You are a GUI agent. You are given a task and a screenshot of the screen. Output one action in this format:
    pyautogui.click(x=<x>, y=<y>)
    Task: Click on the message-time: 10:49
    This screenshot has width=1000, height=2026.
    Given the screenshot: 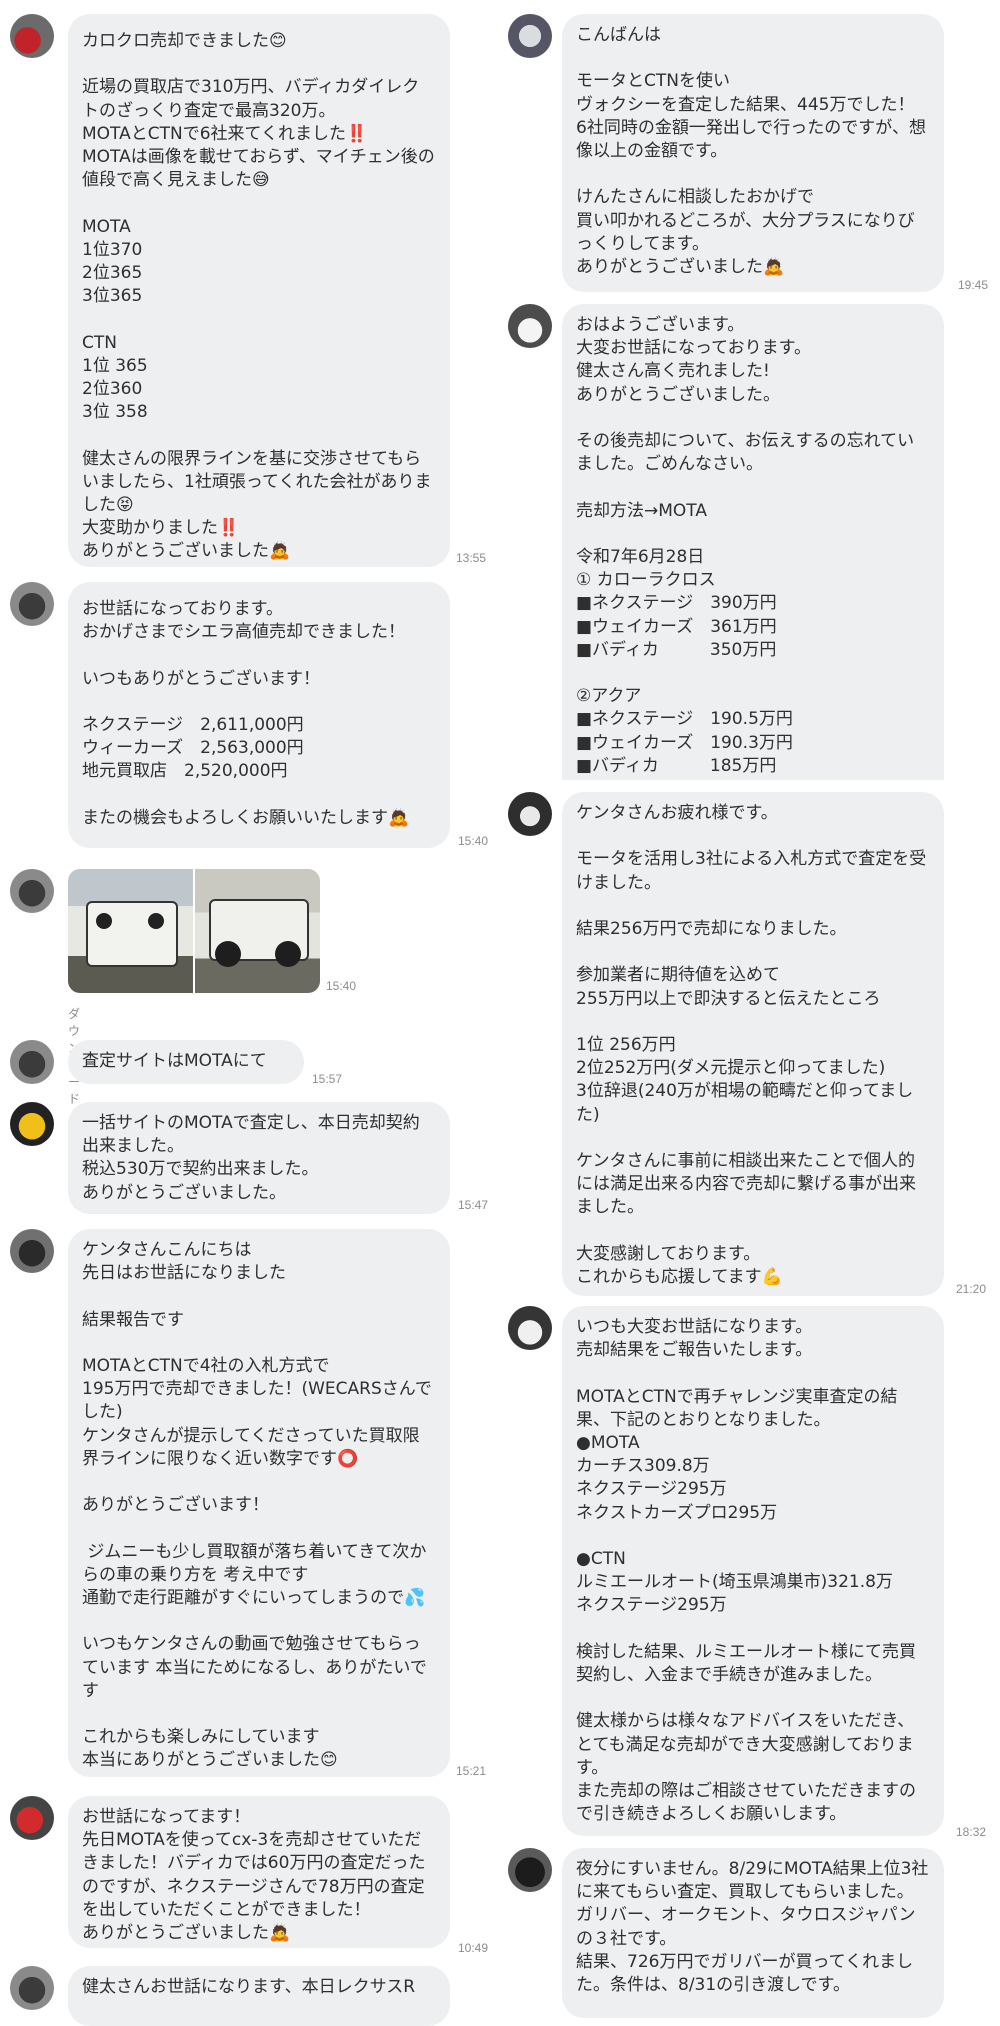 What is the action you would take?
    pyautogui.click(x=473, y=1948)
    